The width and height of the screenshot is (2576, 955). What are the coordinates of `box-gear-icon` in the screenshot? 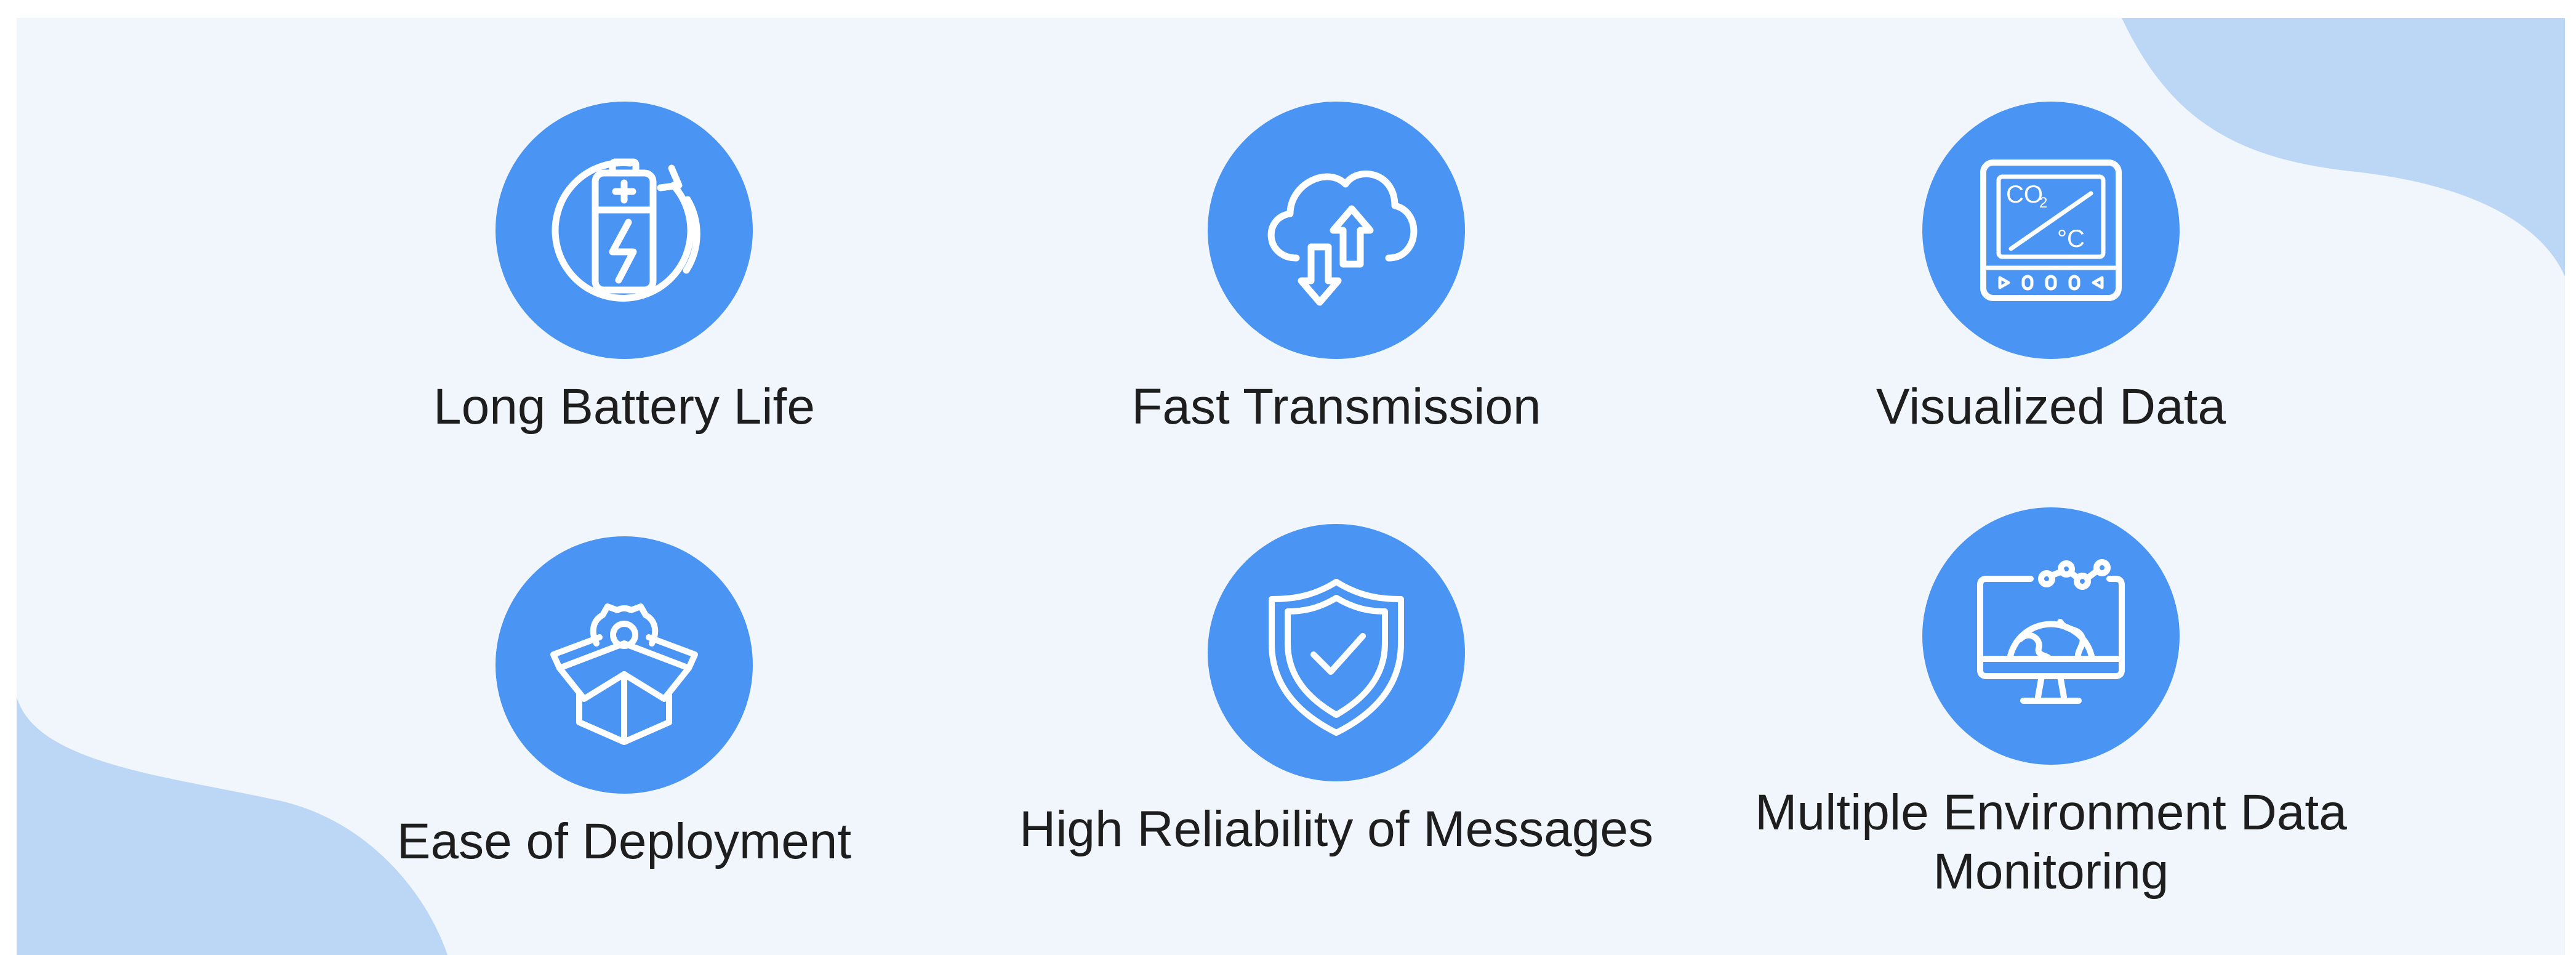 It's located at (624, 674).